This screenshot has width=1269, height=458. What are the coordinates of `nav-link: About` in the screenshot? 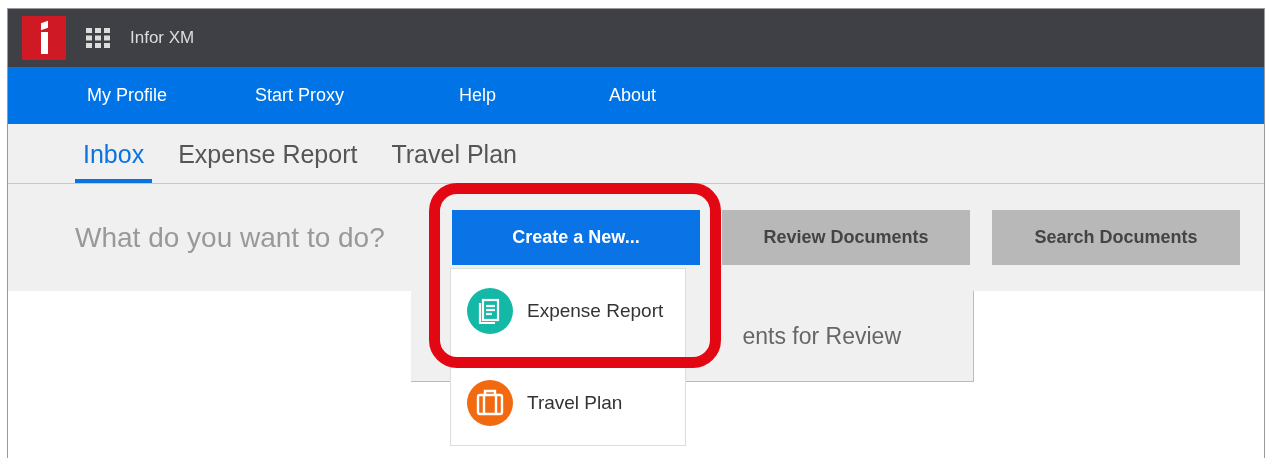 It's located at (633, 95).